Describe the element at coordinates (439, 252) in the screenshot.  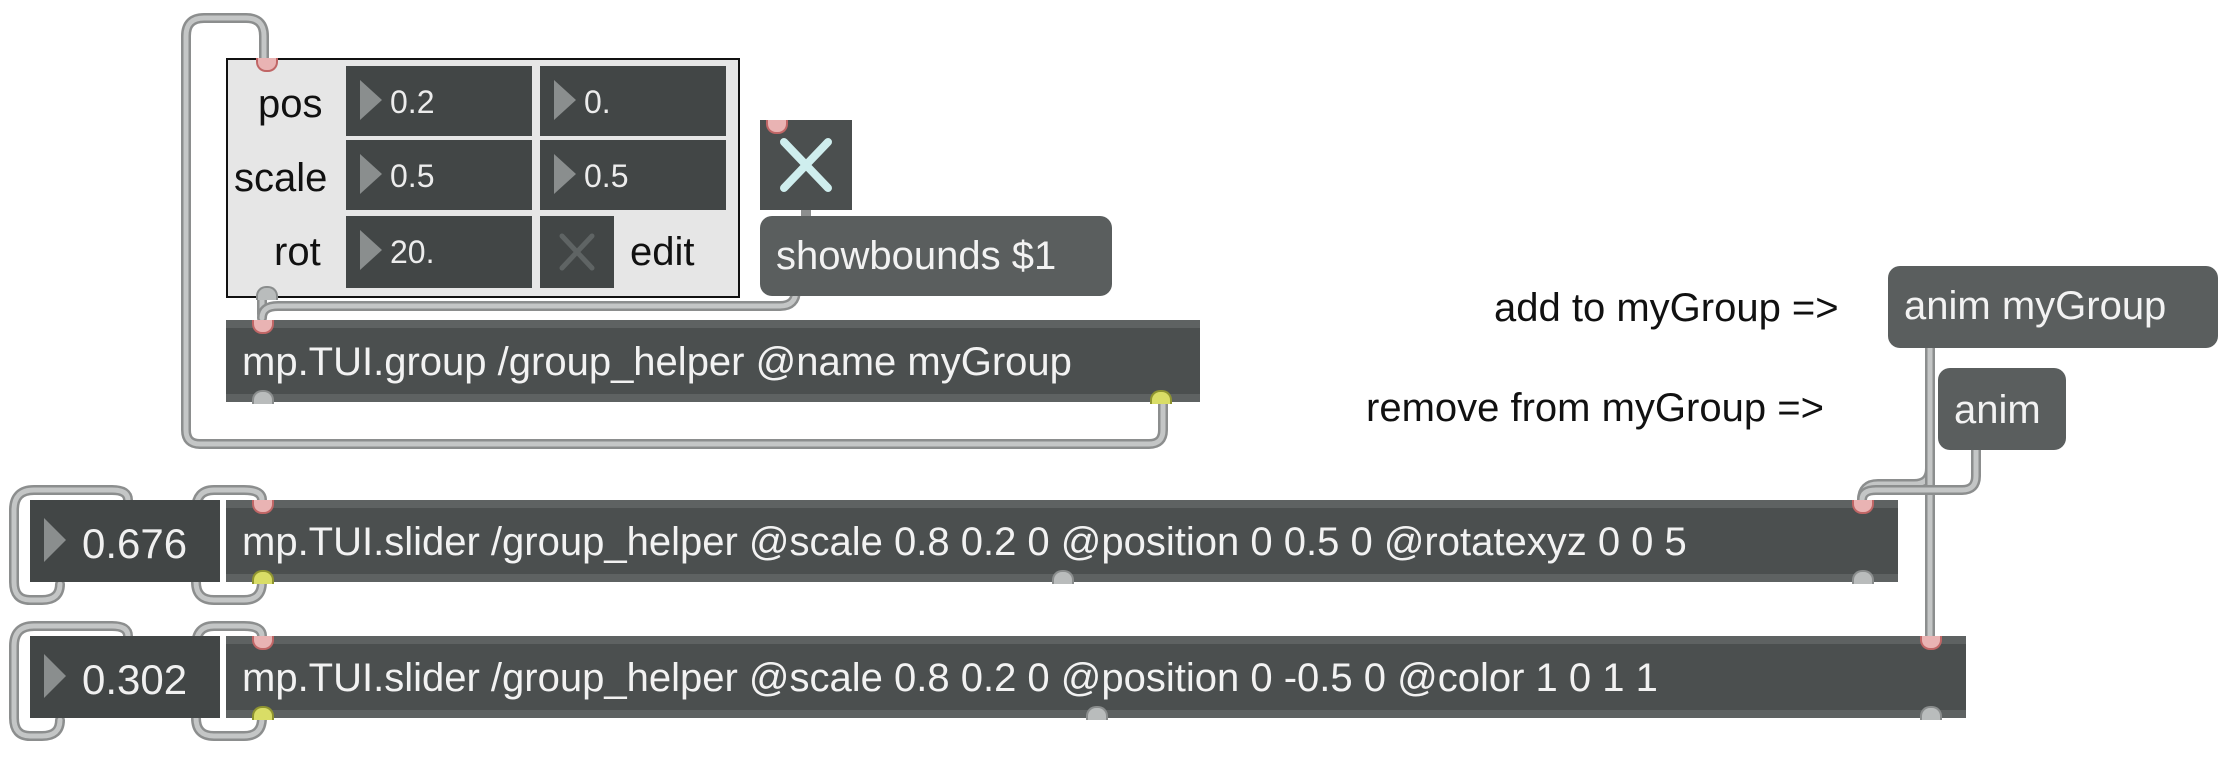
I see `rot-number: 20.` at that location.